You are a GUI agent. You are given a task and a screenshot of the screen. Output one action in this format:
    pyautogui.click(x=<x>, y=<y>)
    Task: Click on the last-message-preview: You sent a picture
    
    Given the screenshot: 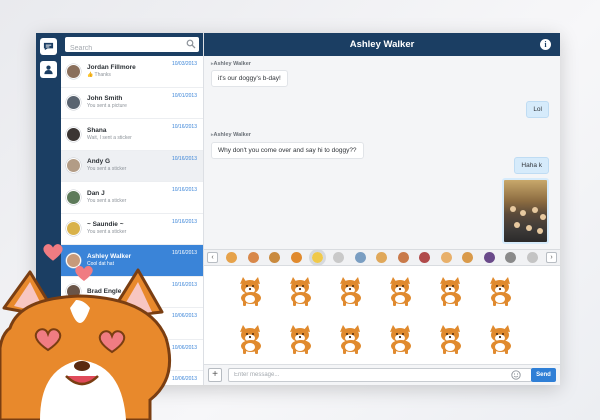 What is the action you would take?
    pyautogui.click(x=107, y=106)
    